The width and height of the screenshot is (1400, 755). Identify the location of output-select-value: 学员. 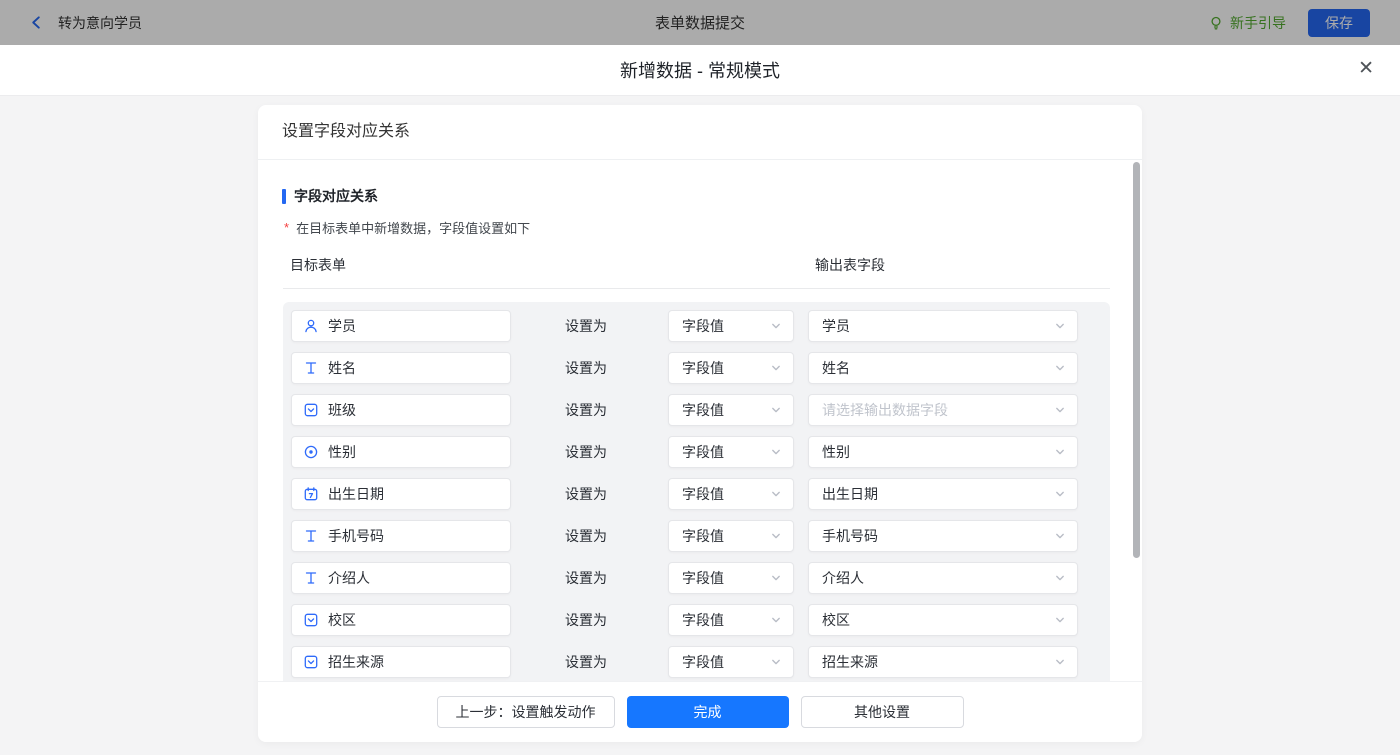
(836, 326).